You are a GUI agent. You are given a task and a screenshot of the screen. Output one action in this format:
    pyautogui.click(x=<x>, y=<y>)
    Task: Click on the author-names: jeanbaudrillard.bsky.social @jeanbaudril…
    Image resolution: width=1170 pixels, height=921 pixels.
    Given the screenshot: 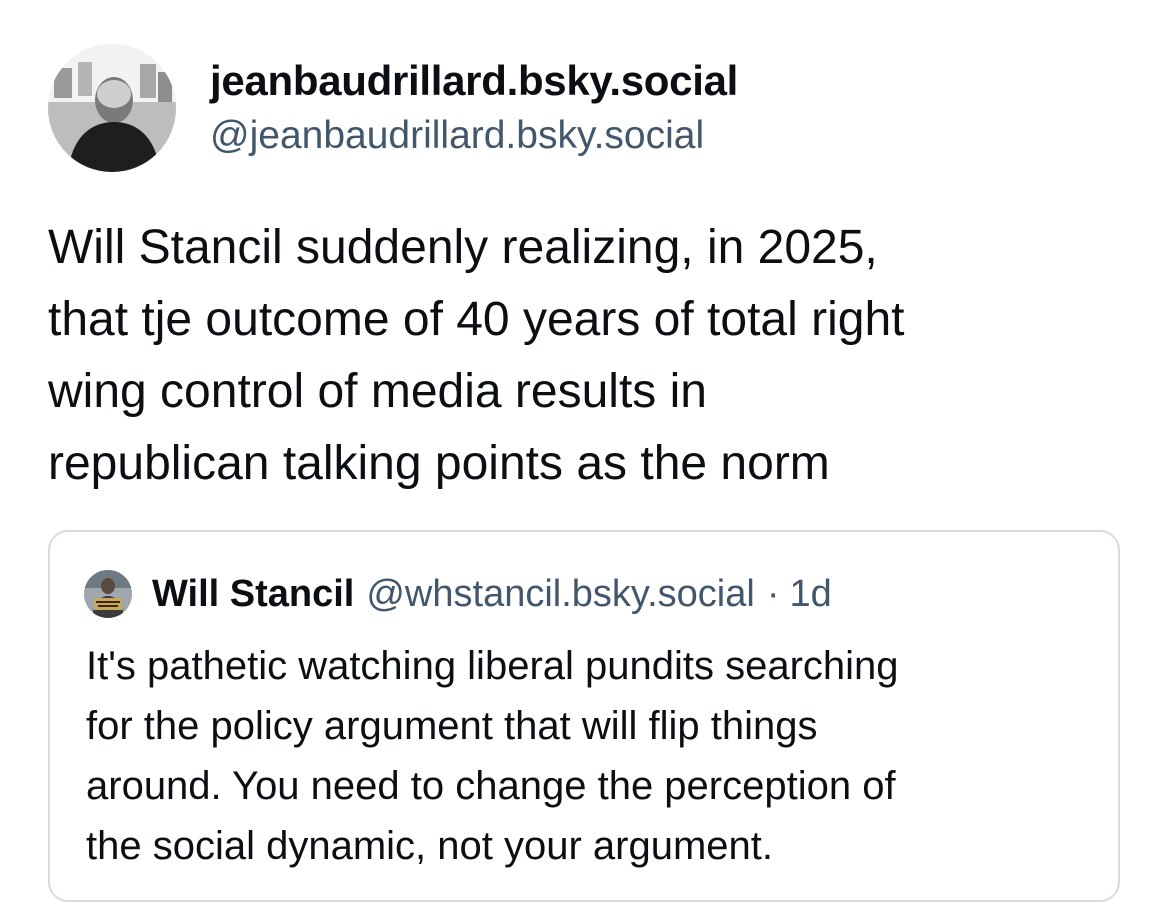 What is the action you would take?
    pyautogui.click(x=474, y=108)
    